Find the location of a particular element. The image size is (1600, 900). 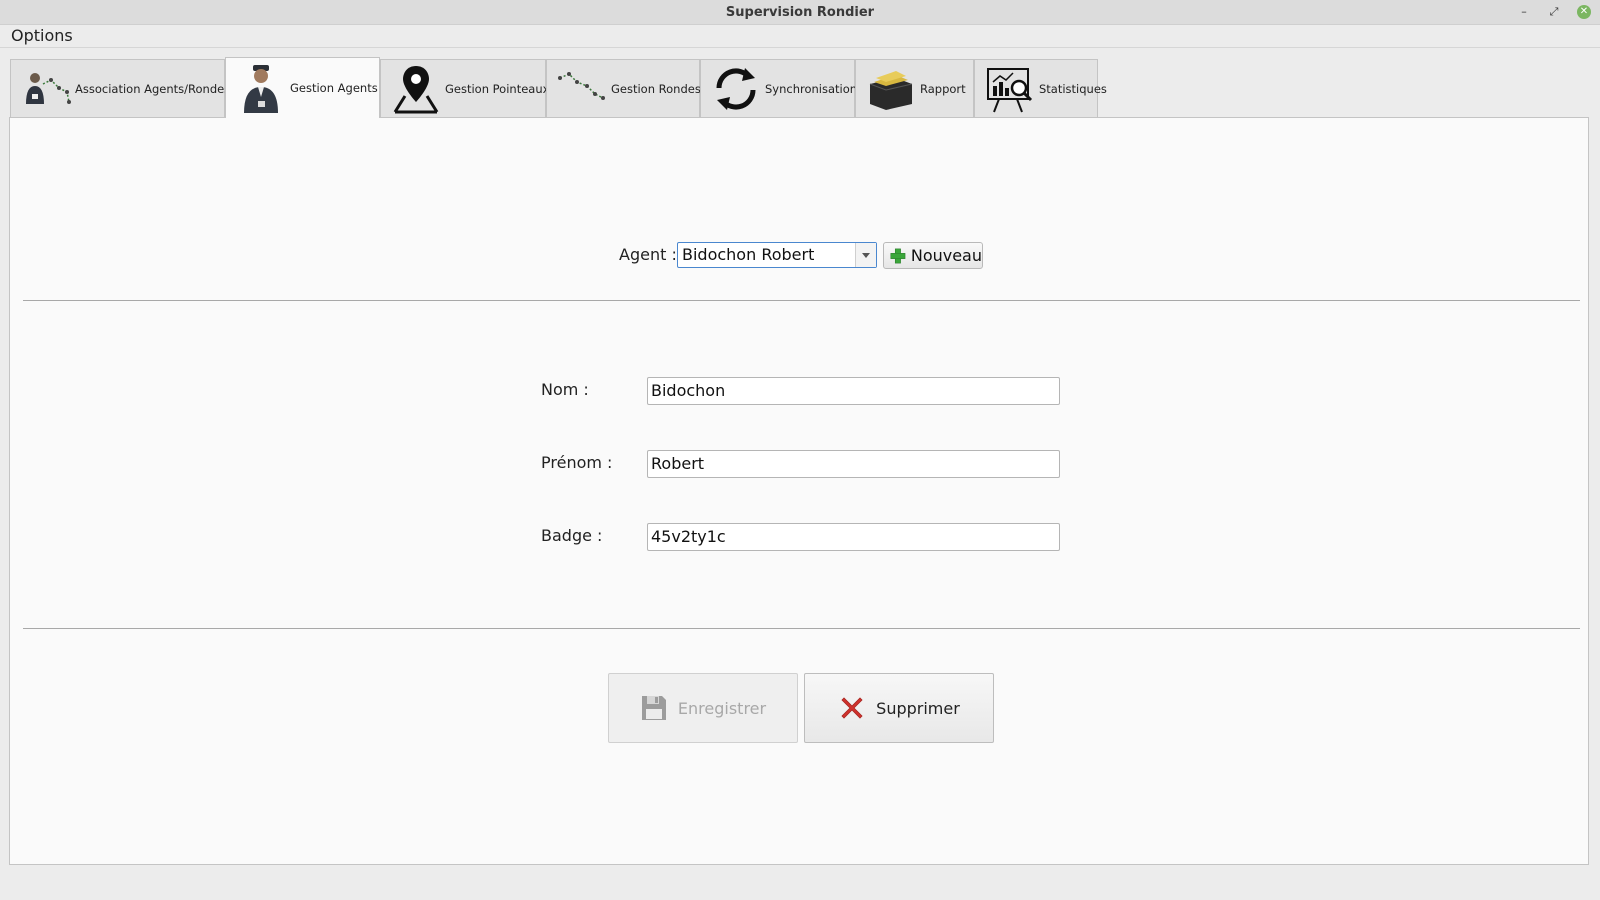

report-box-icon is located at coordinates (891, 90).